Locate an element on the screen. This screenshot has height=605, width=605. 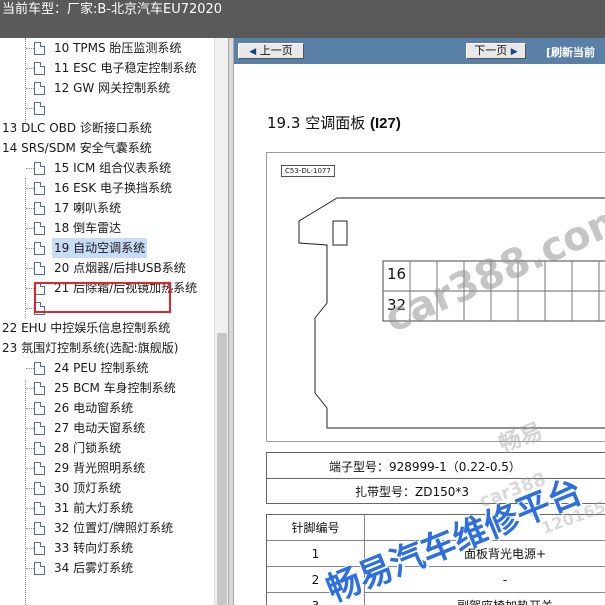
pin-description: 副驾座椅加热开关 is located at coordinates (485, 599).